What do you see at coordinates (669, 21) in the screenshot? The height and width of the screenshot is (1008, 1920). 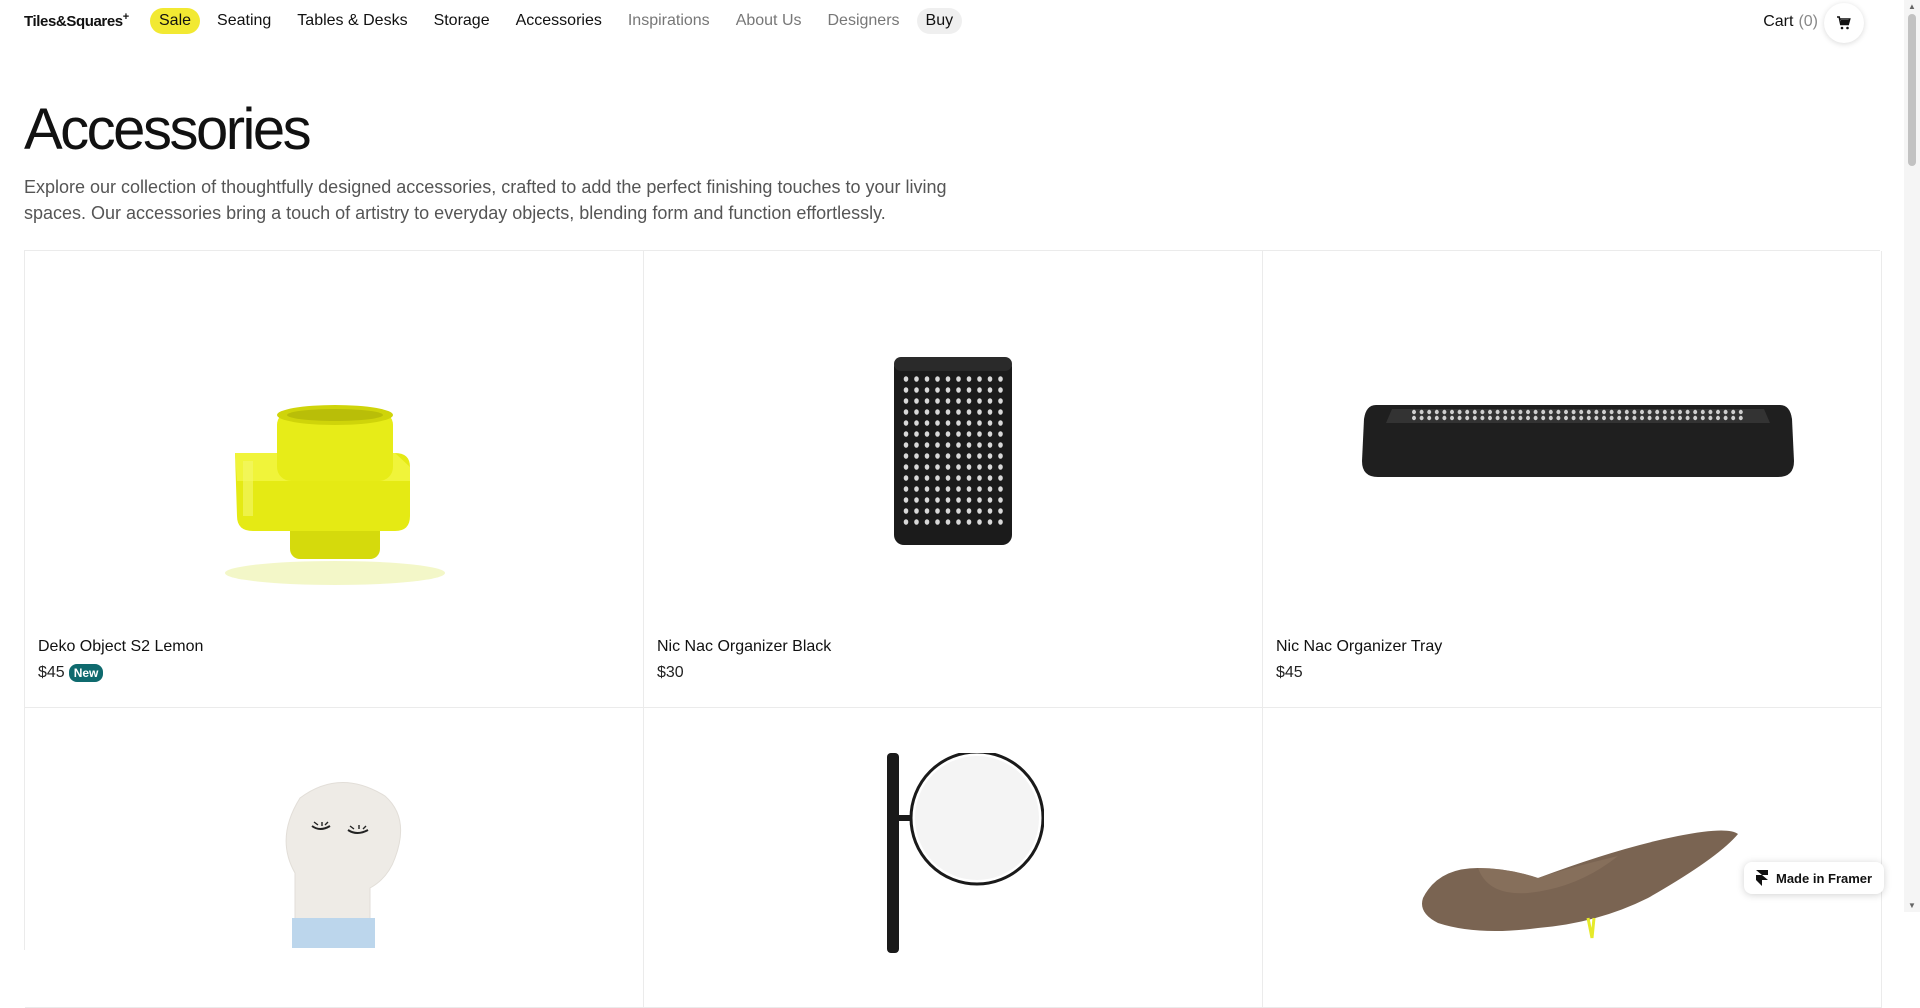 I see `nav-link-inspirations: Inspirations` at bounding box center [669, 21].